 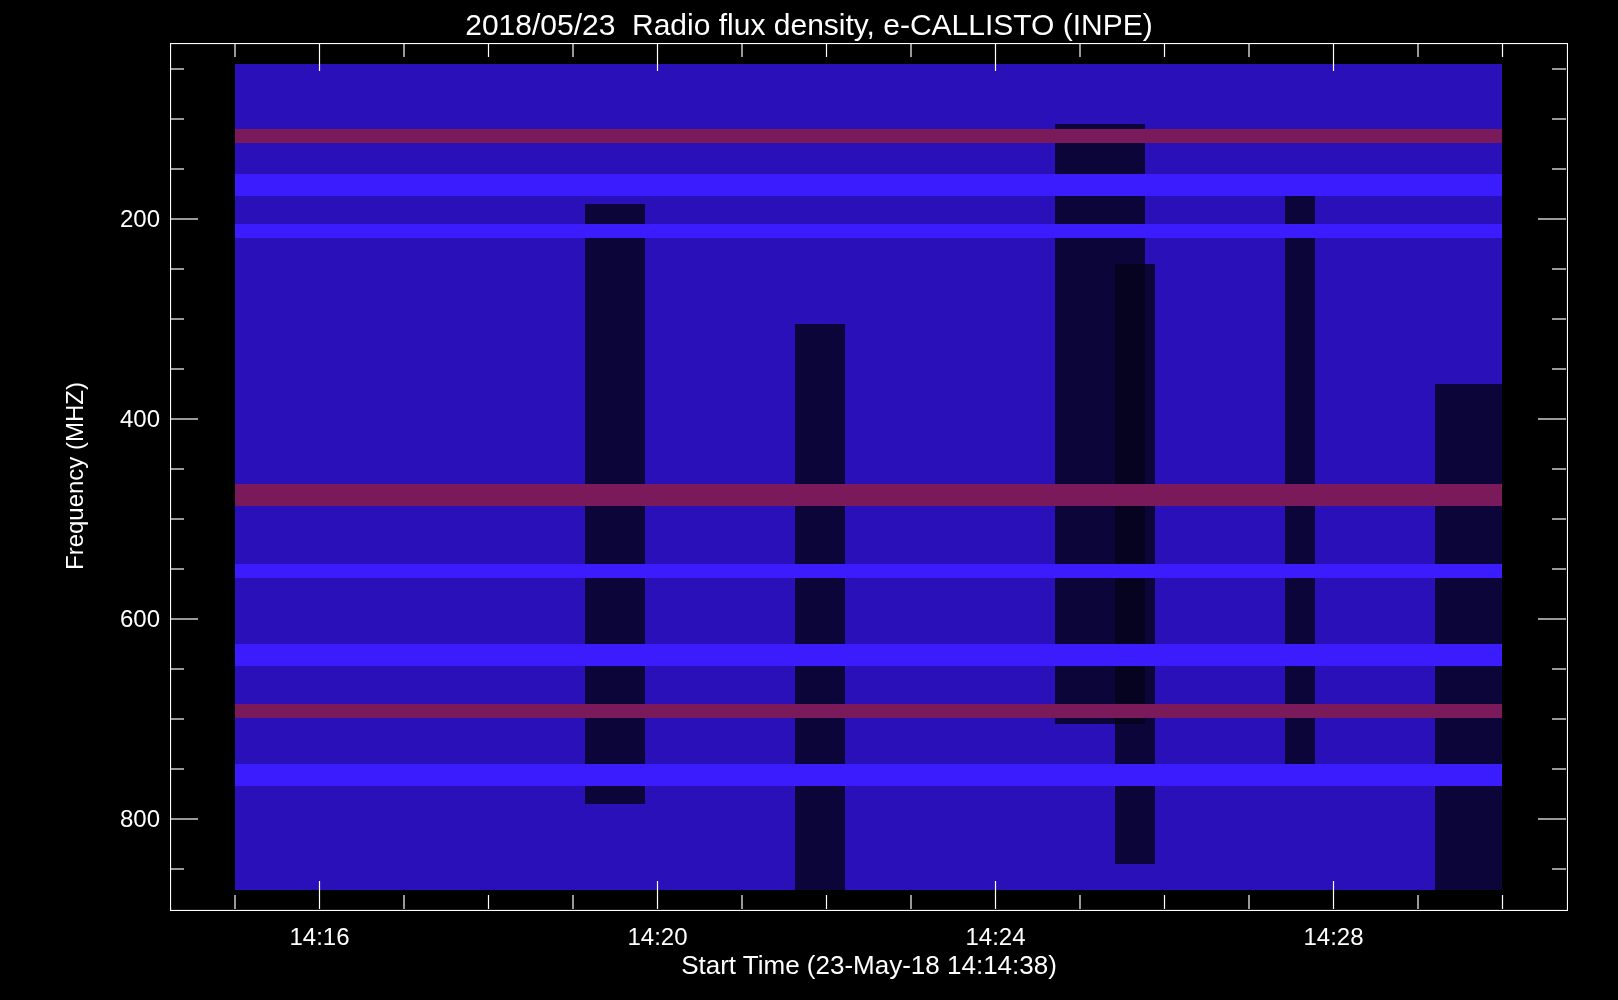 I want to click on y-tick-label: 800, so click(x=139, y=819).